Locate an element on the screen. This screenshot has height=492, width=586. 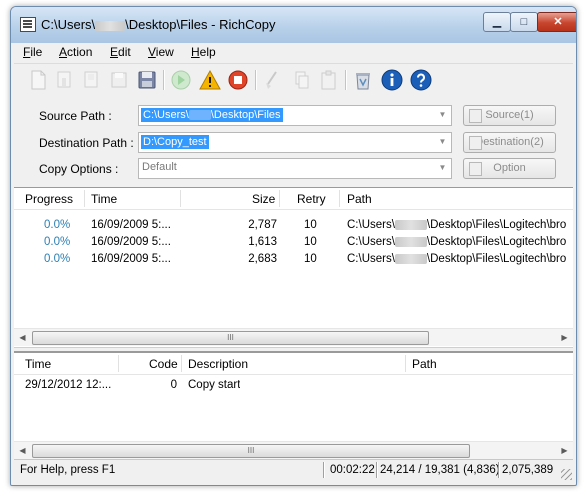
new-document-icon is located at coordinates (38, 80).